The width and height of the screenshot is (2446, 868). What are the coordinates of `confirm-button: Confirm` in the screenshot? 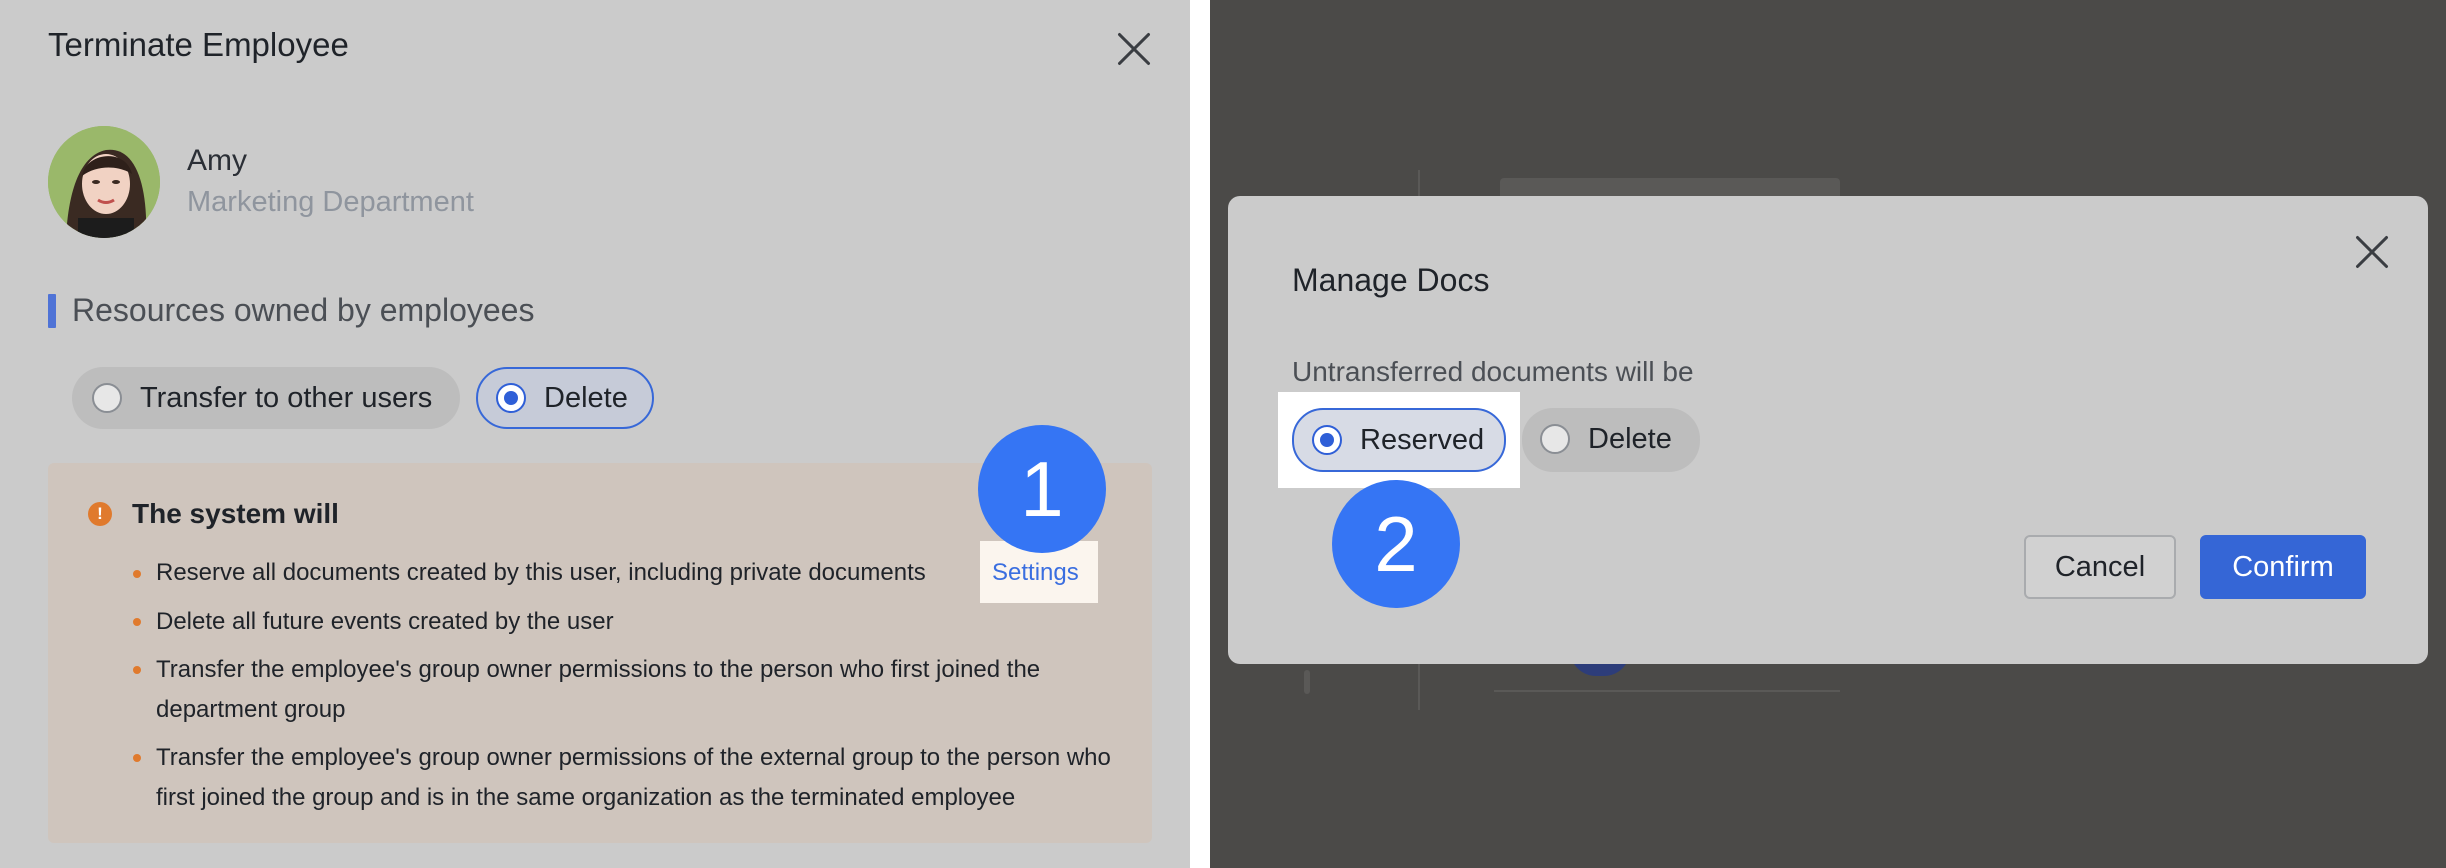 It's located at (2283, 567).